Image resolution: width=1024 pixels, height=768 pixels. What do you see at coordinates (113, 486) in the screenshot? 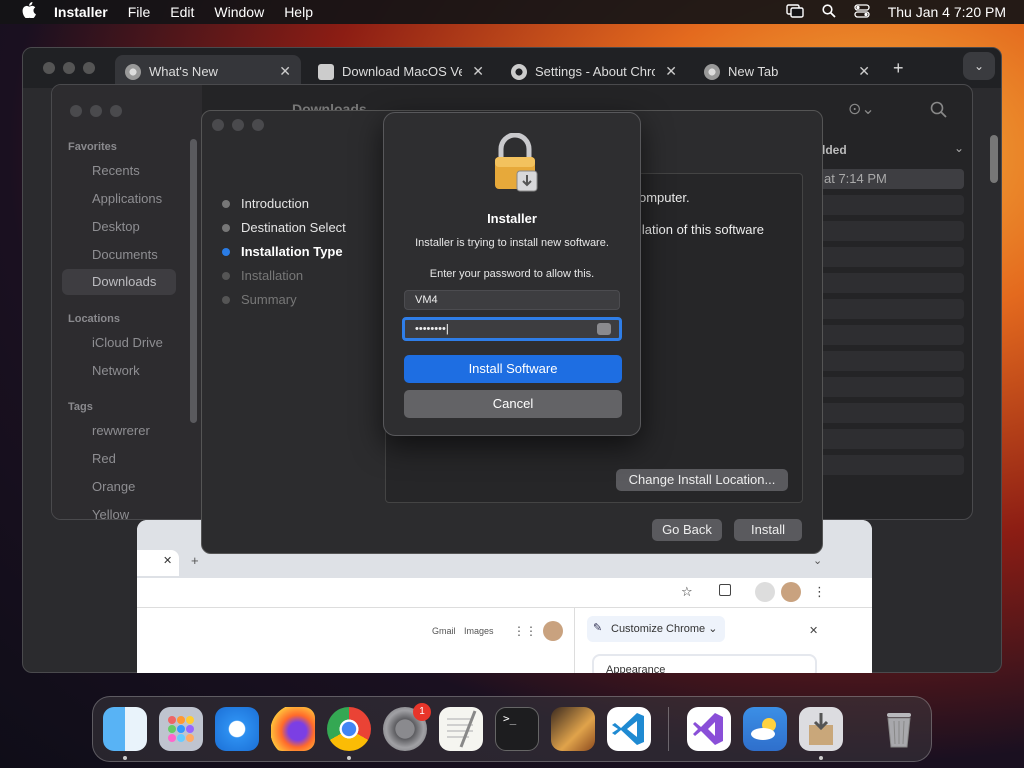
I see `sidebar-tag-orange: Orange` at bounding box center [113, 486].